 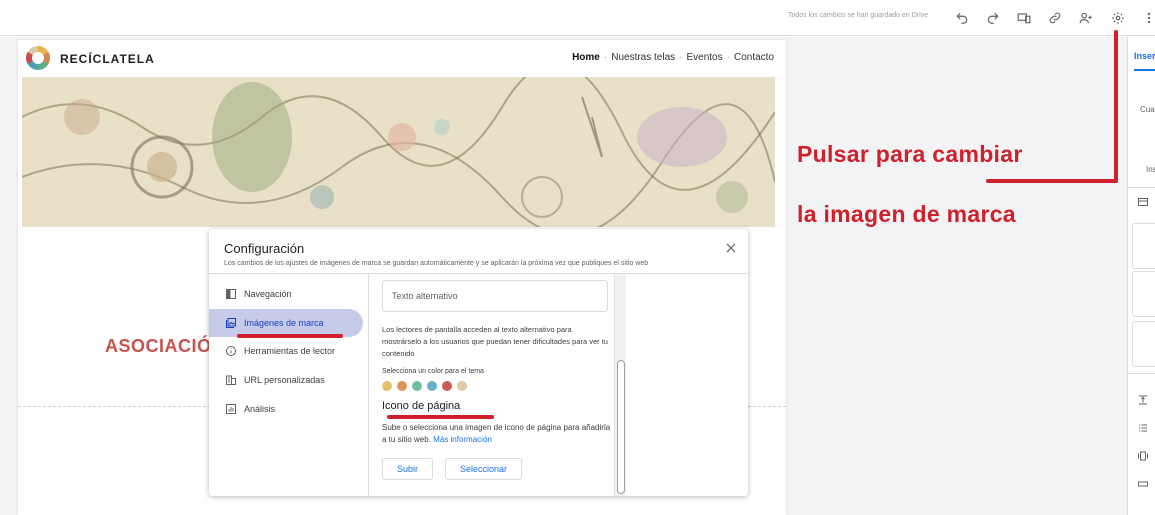 What do you see at coordinates (993, 18) in the screenshot?
I see `redo-icon` at bounding box center [993, 18].